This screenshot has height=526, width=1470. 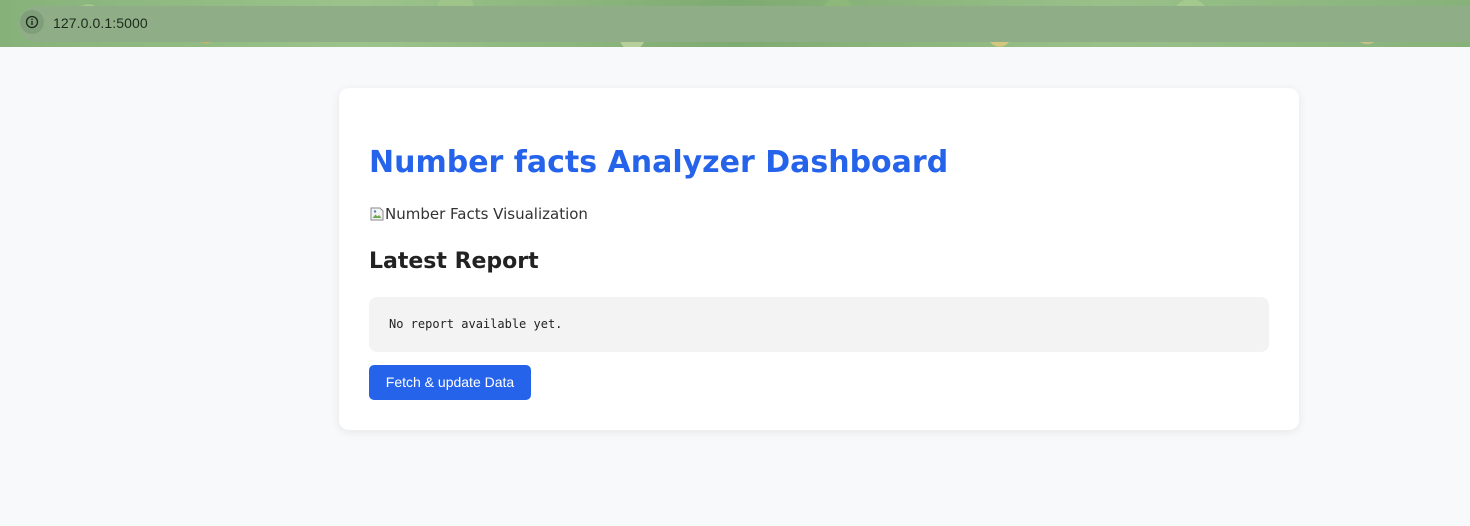 What do you see at coordinates (819, 324) in the screenshot?
I see `report-box: No report available yet.` at bounding box center [819, 324].